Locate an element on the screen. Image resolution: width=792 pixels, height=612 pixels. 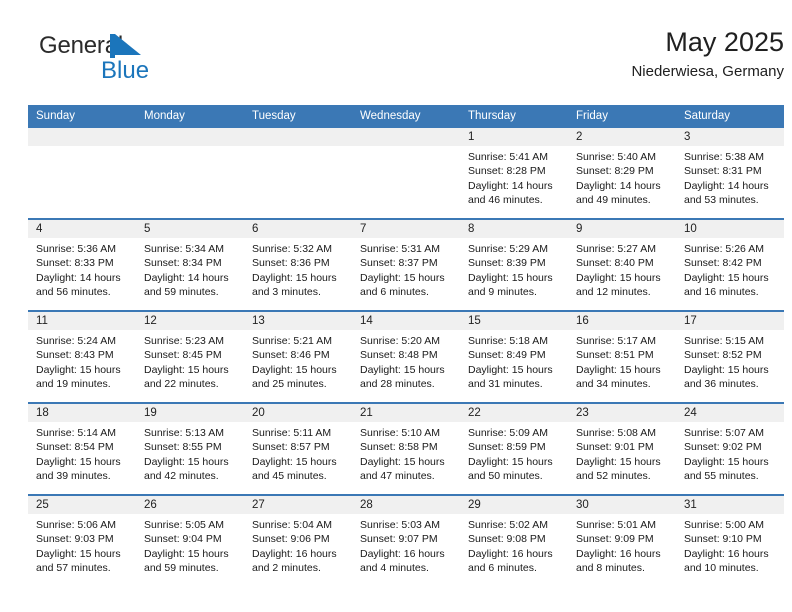
sunset-text: Sunset: 9:06 PM is located at coordinates (291, 539).